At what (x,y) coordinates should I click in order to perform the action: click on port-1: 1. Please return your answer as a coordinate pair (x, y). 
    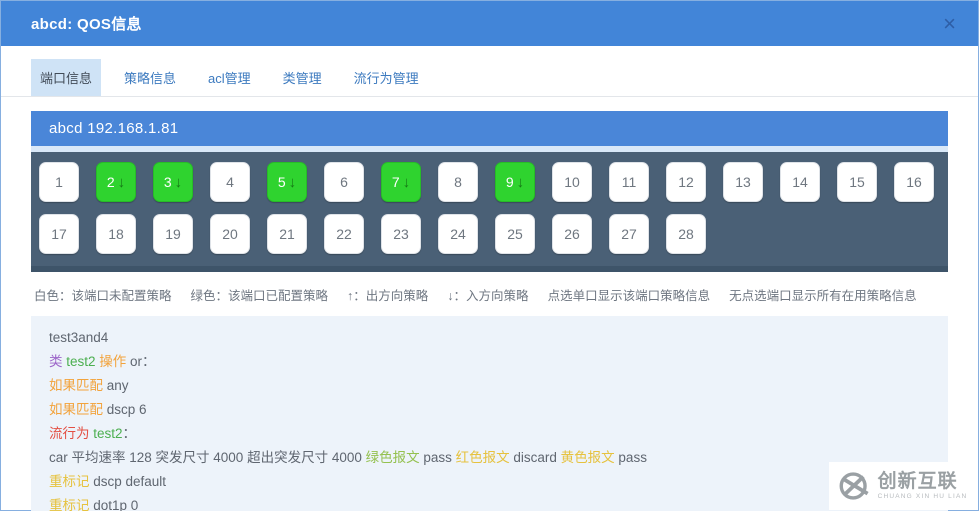
    Looking at the image, I should click on (59, 182).